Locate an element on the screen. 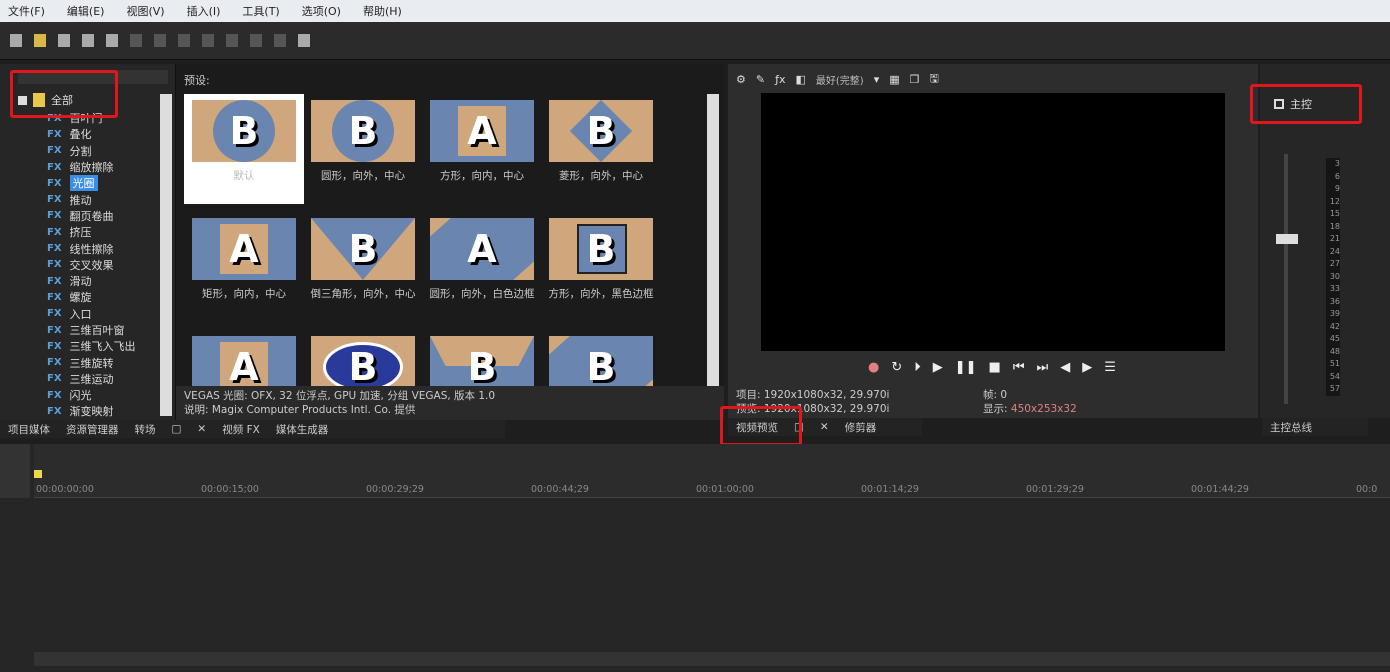 Image resolution: width=1390 pixels, height=672 pixels. tab: 媒体生成器 is located at coordinates (302, 429).